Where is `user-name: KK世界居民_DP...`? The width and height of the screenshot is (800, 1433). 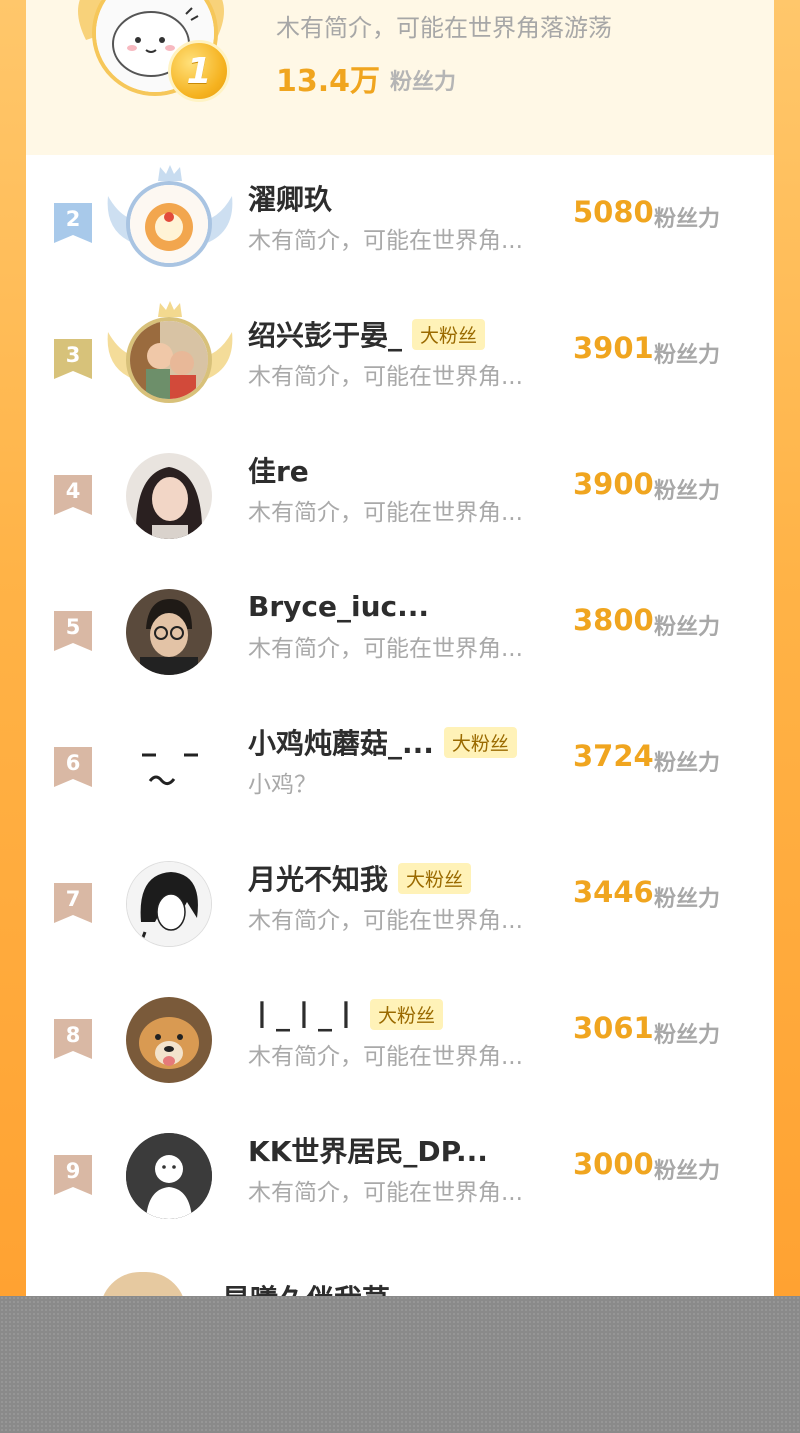 user-name: KK世界居民_DP... is located at coordinates (368, 1150).